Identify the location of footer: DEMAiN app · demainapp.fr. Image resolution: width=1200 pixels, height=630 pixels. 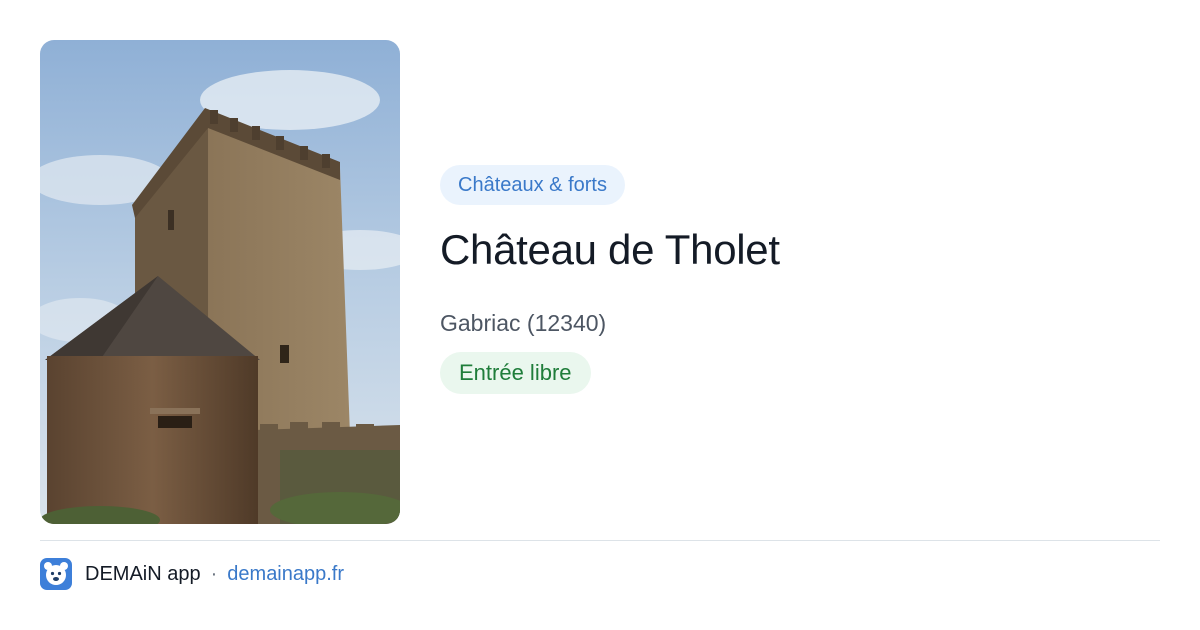
(192, 574).